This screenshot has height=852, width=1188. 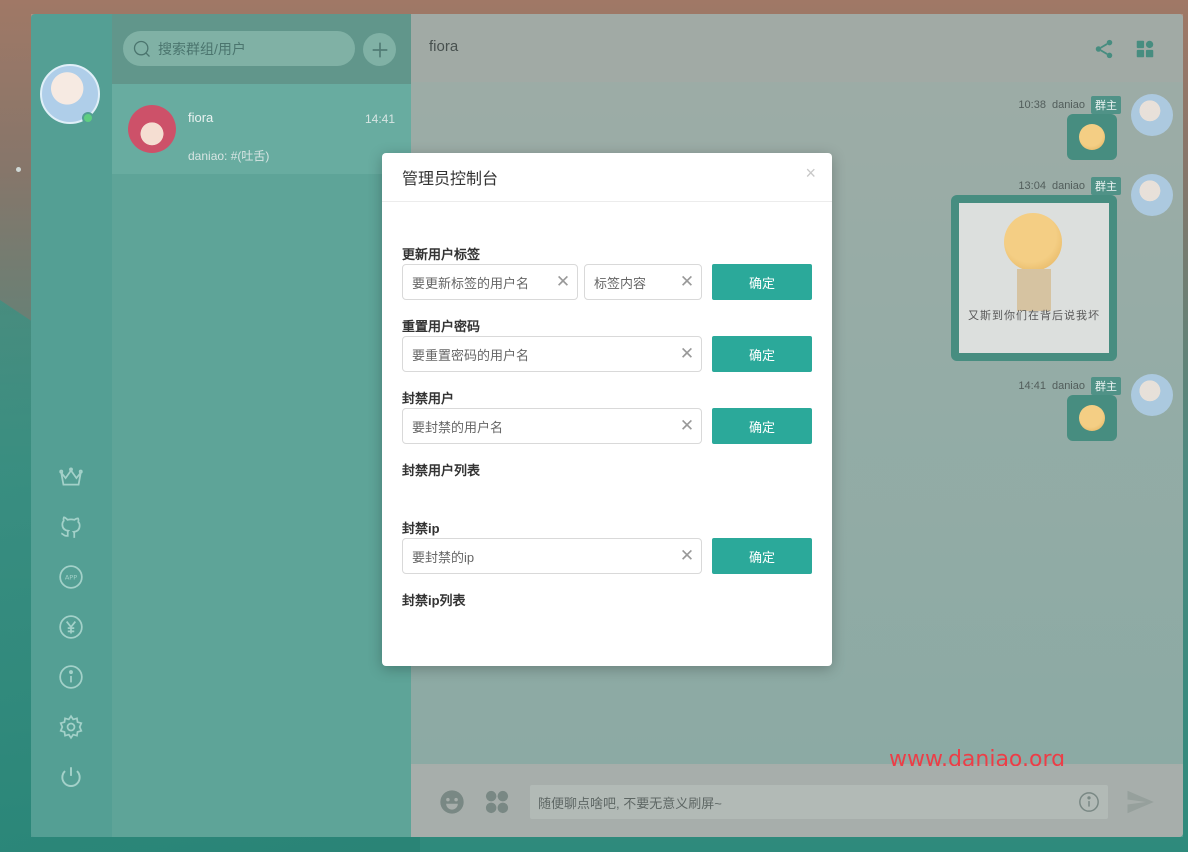 I want to click on decoration-dot, so click(x=18, y=169).